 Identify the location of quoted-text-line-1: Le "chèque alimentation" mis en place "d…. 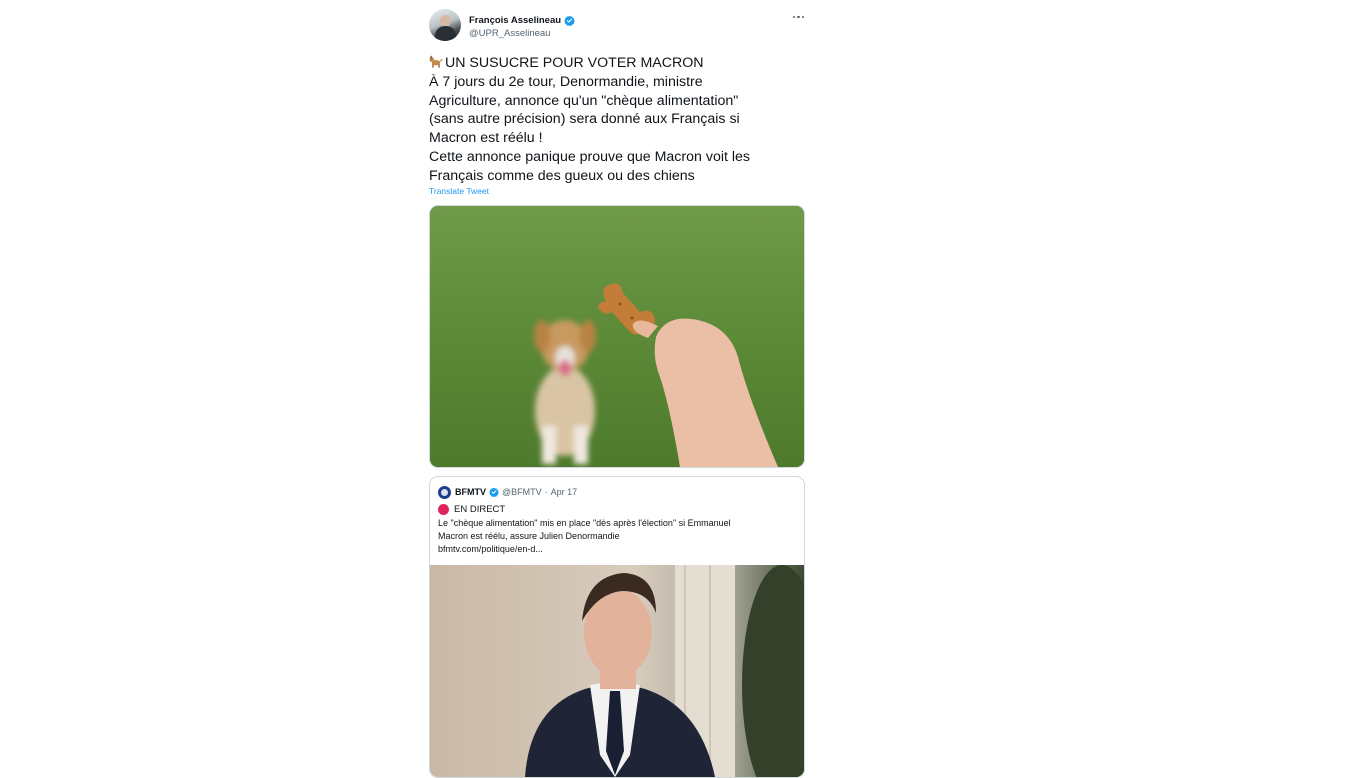
(584, 523).